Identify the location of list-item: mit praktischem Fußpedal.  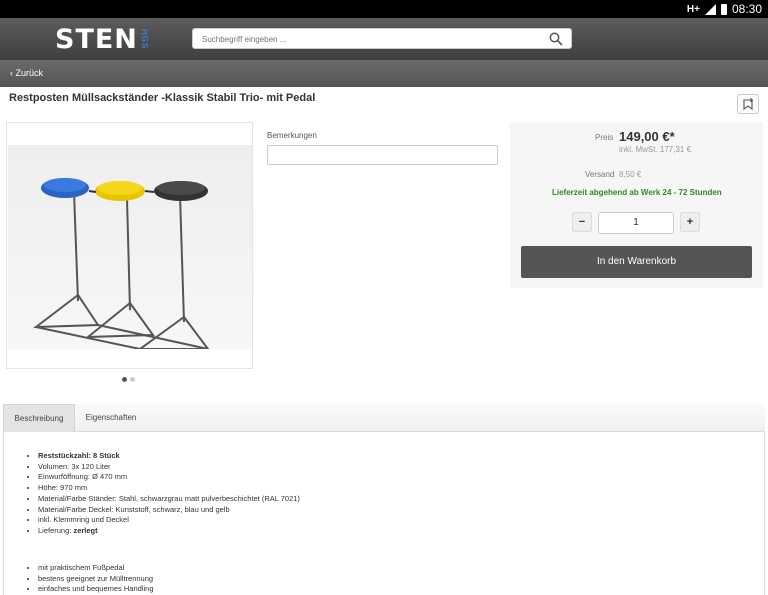
(96, 568).